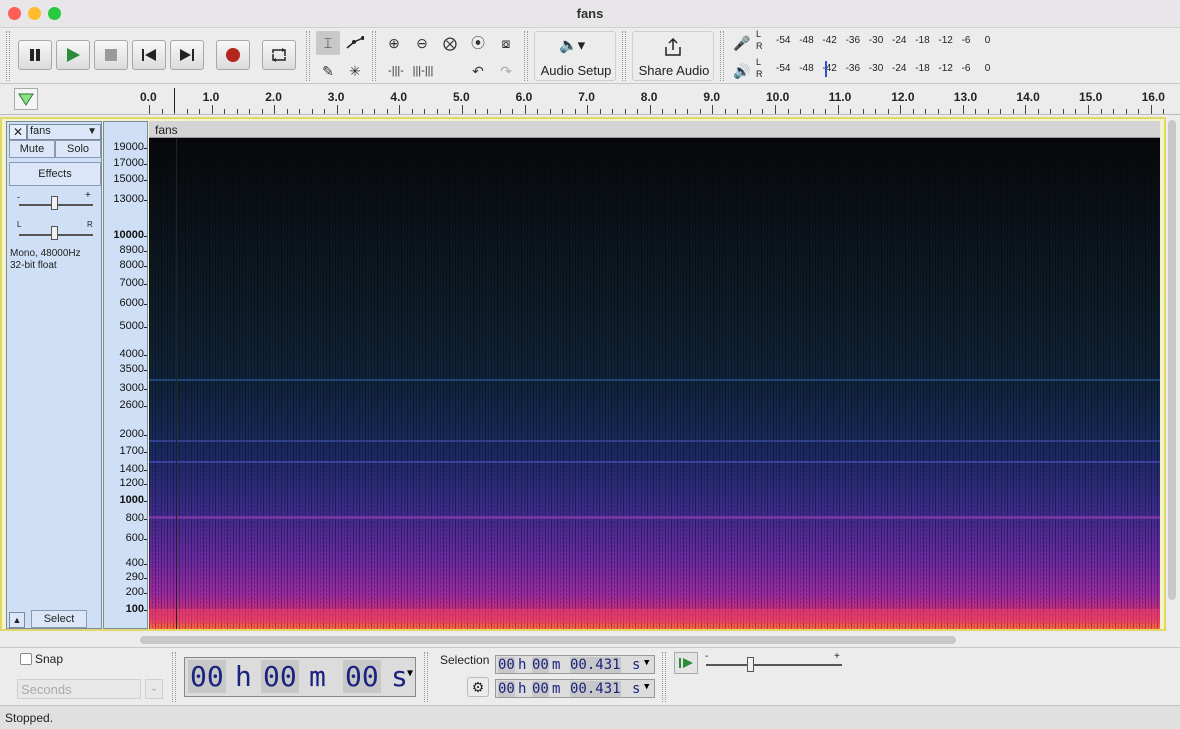  I want to click on record-button, so click(233, 55).